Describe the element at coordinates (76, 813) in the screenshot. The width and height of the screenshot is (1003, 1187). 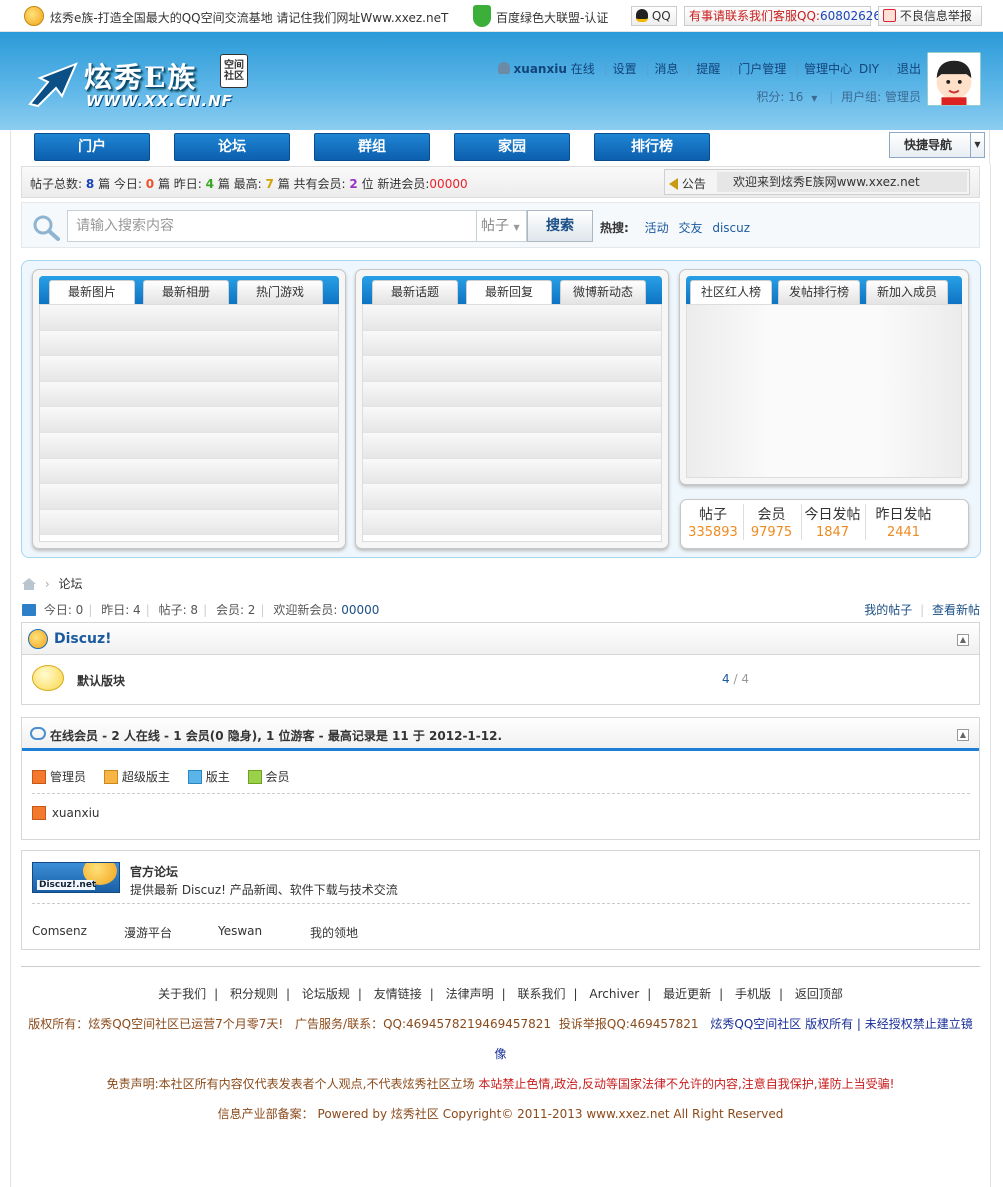
I see `online-username: xuanxiu` at that location.